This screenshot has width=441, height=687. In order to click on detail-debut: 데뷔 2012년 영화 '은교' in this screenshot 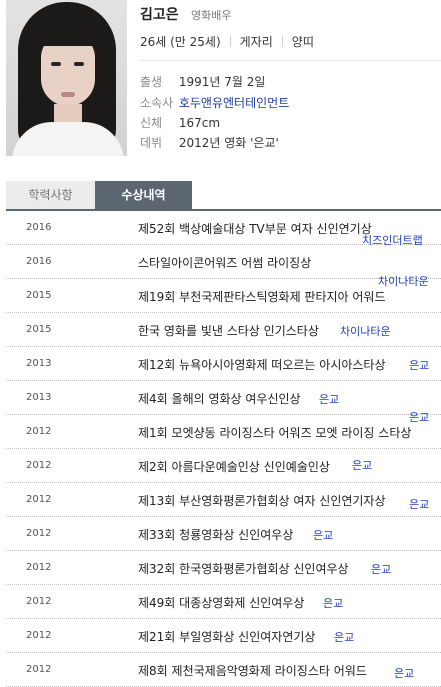, I will do `click(209, 142)`.